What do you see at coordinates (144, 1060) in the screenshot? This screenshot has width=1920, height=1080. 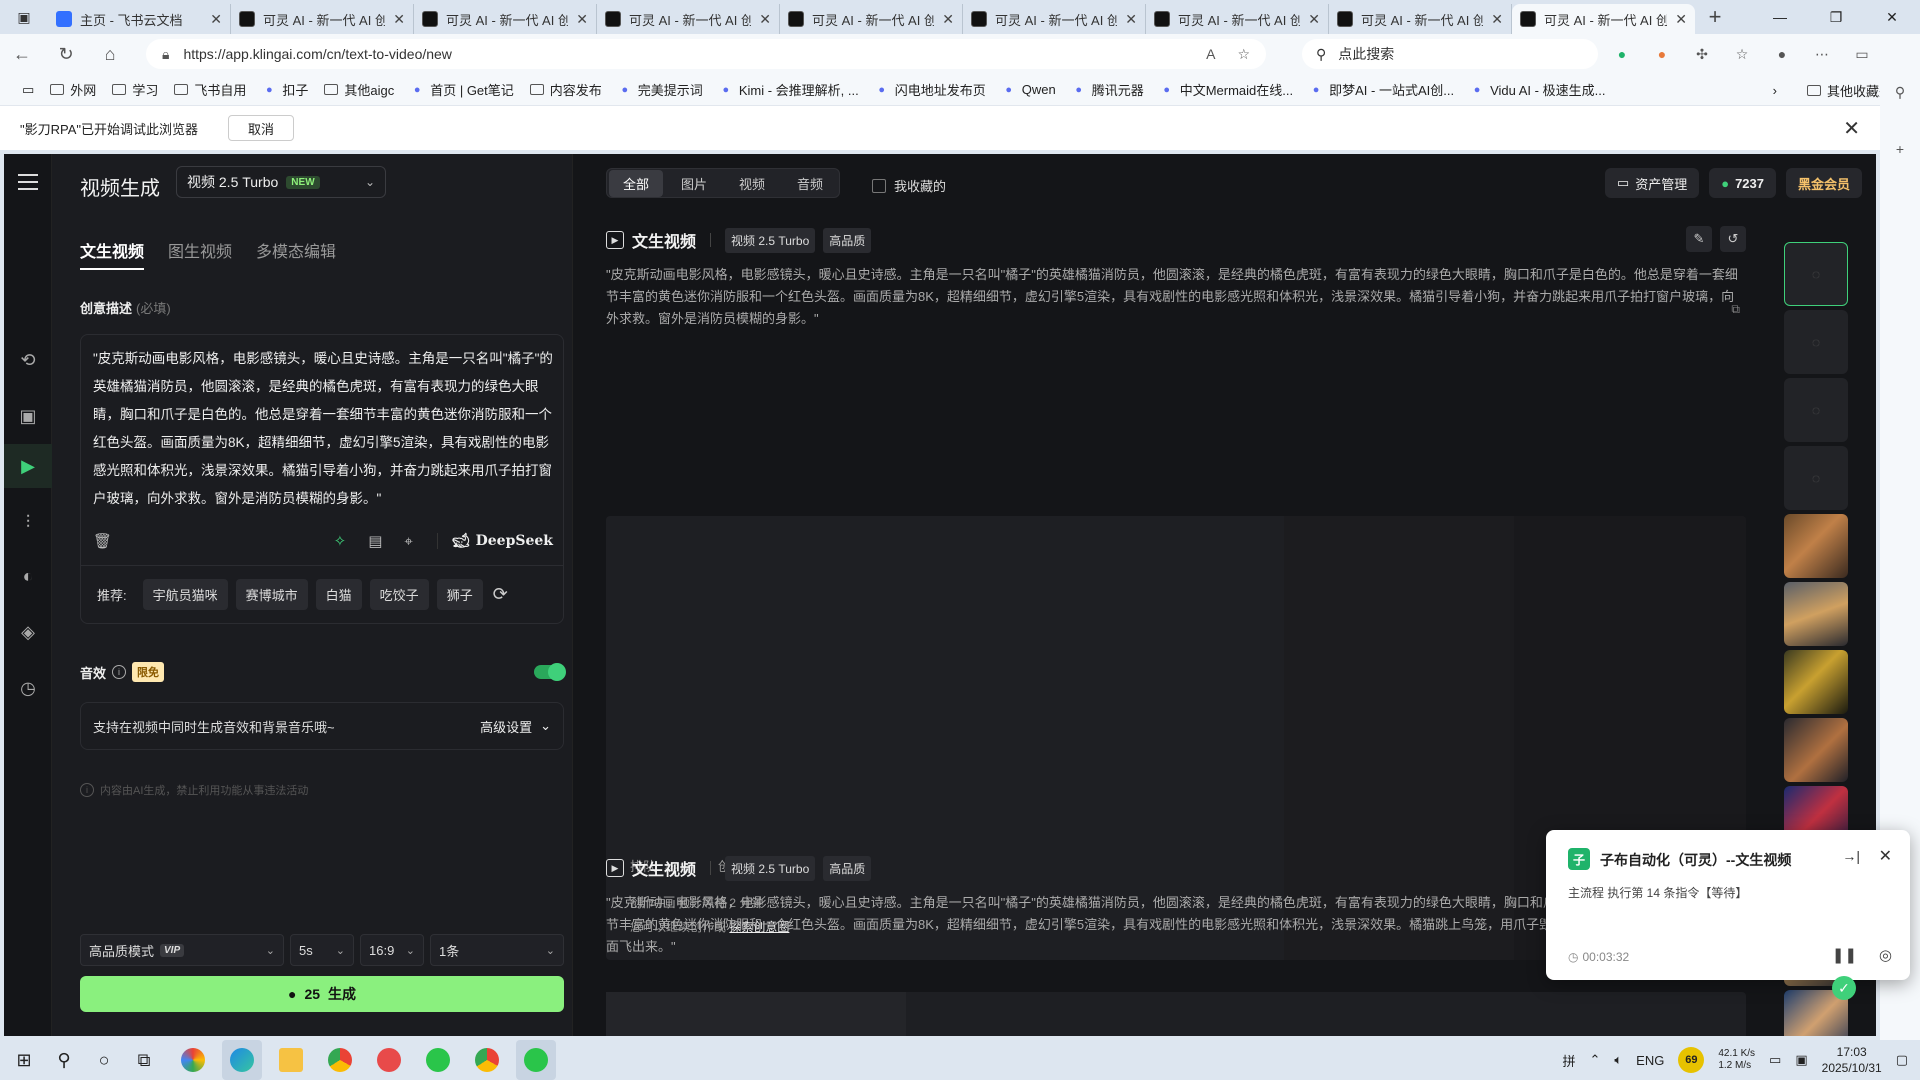 I see `task-view-icon: ⧉` at bounding box center [144, 1060].